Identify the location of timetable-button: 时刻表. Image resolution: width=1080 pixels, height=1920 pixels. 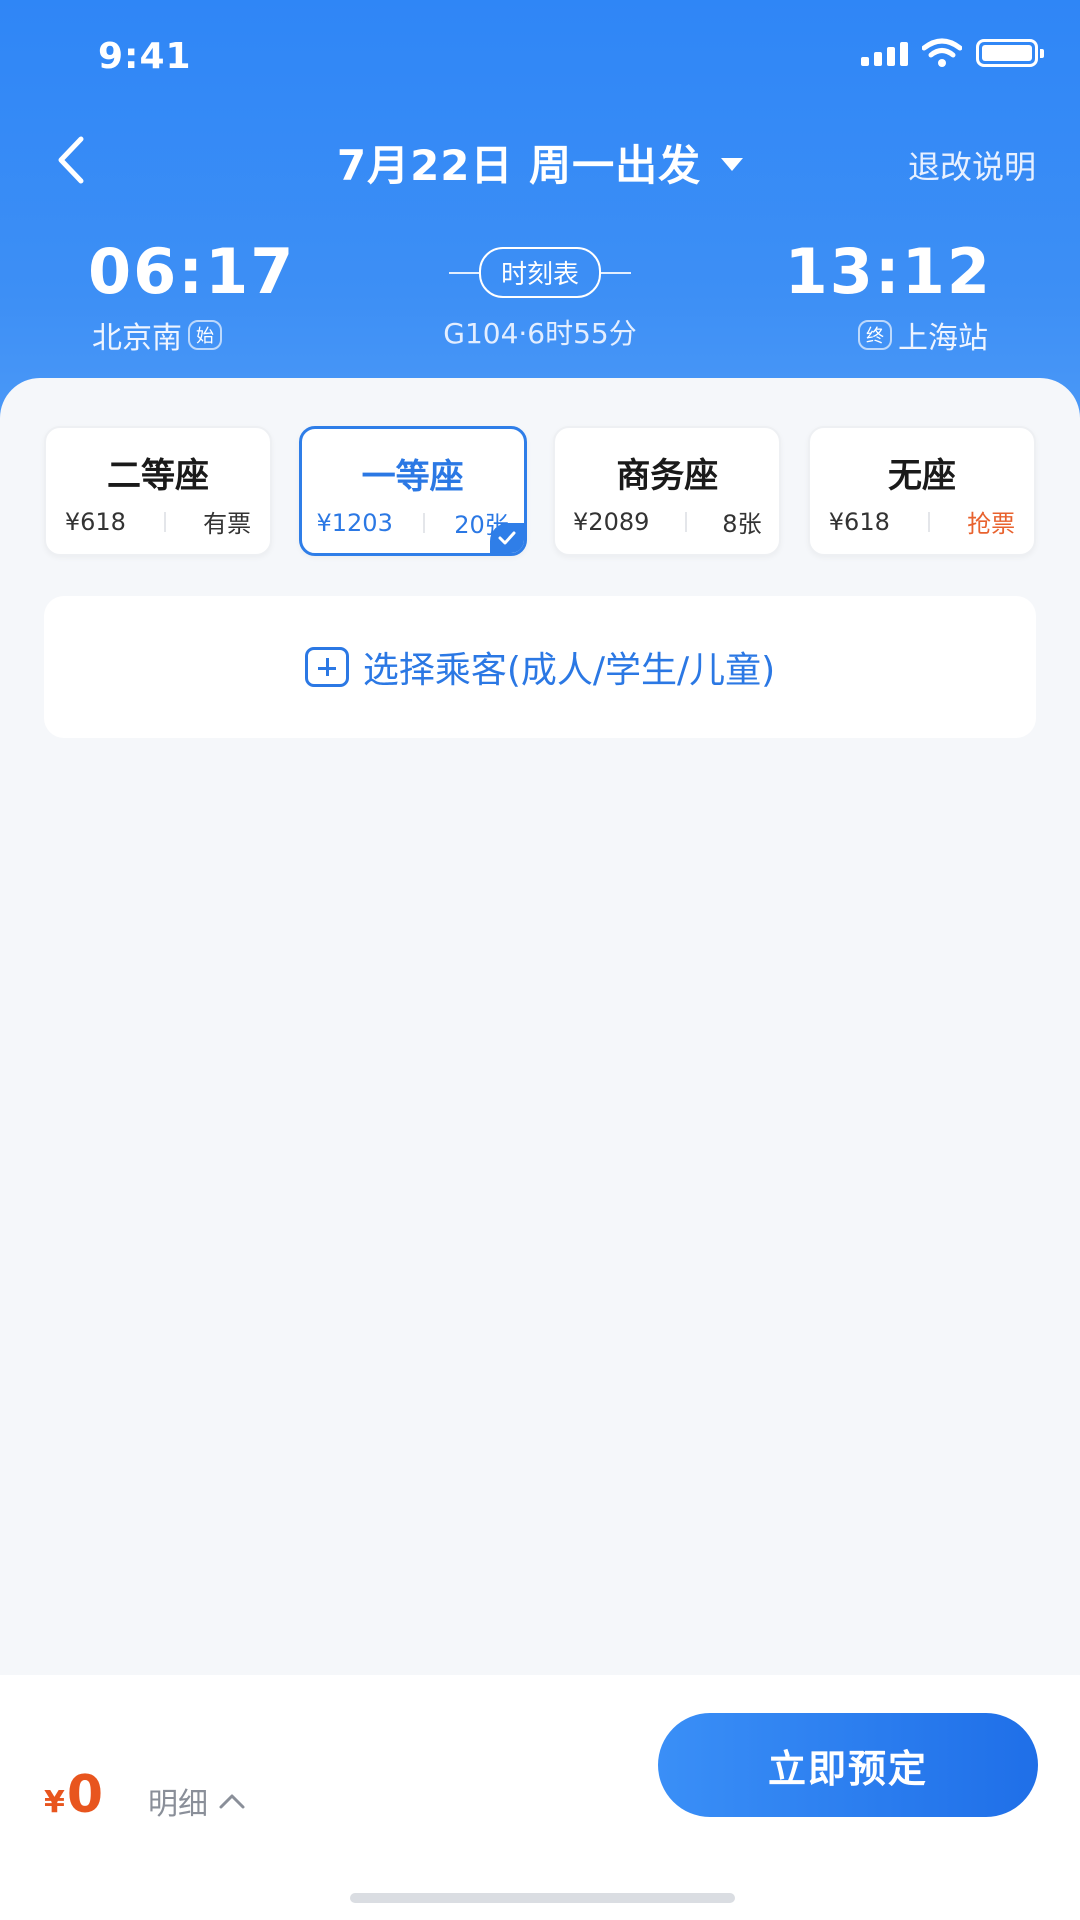
(539, 272).